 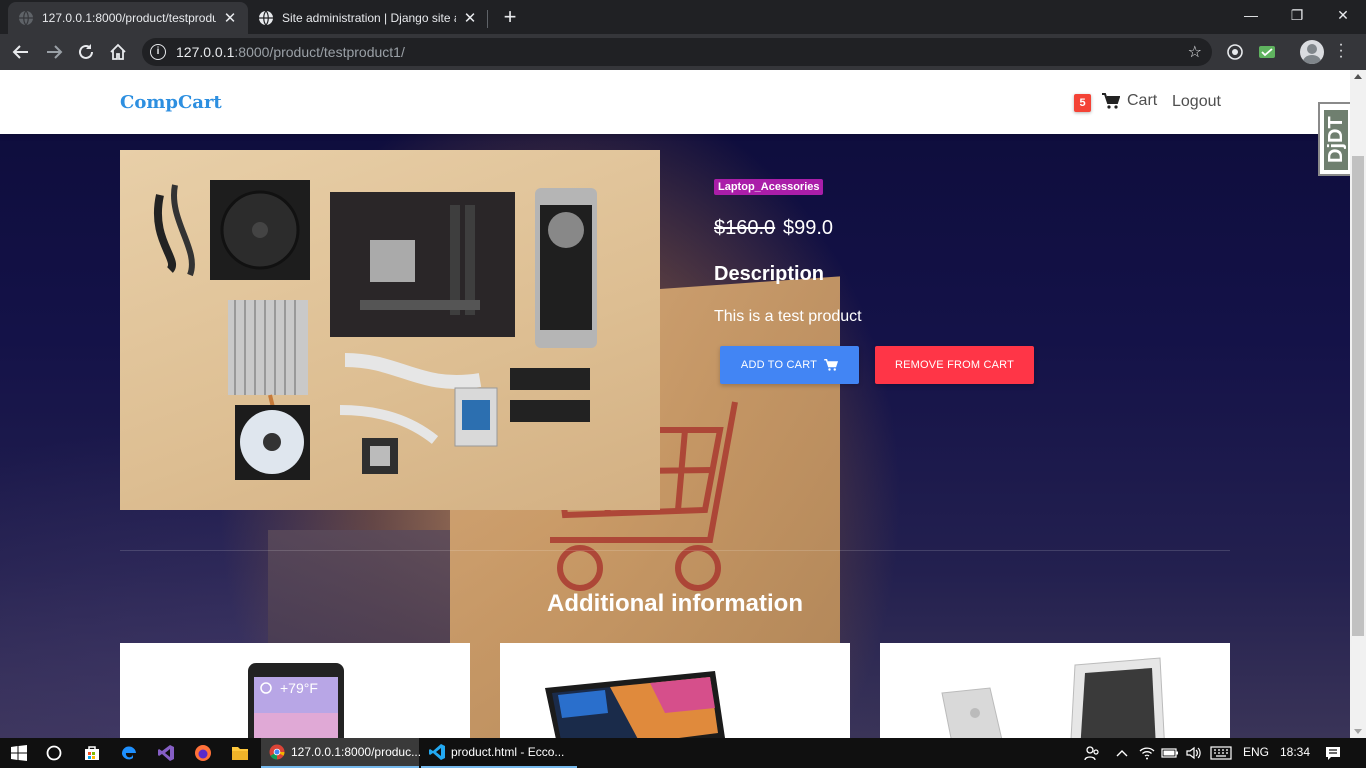 I want to click on chevron-up-icon, so click(x=1122, y=753).